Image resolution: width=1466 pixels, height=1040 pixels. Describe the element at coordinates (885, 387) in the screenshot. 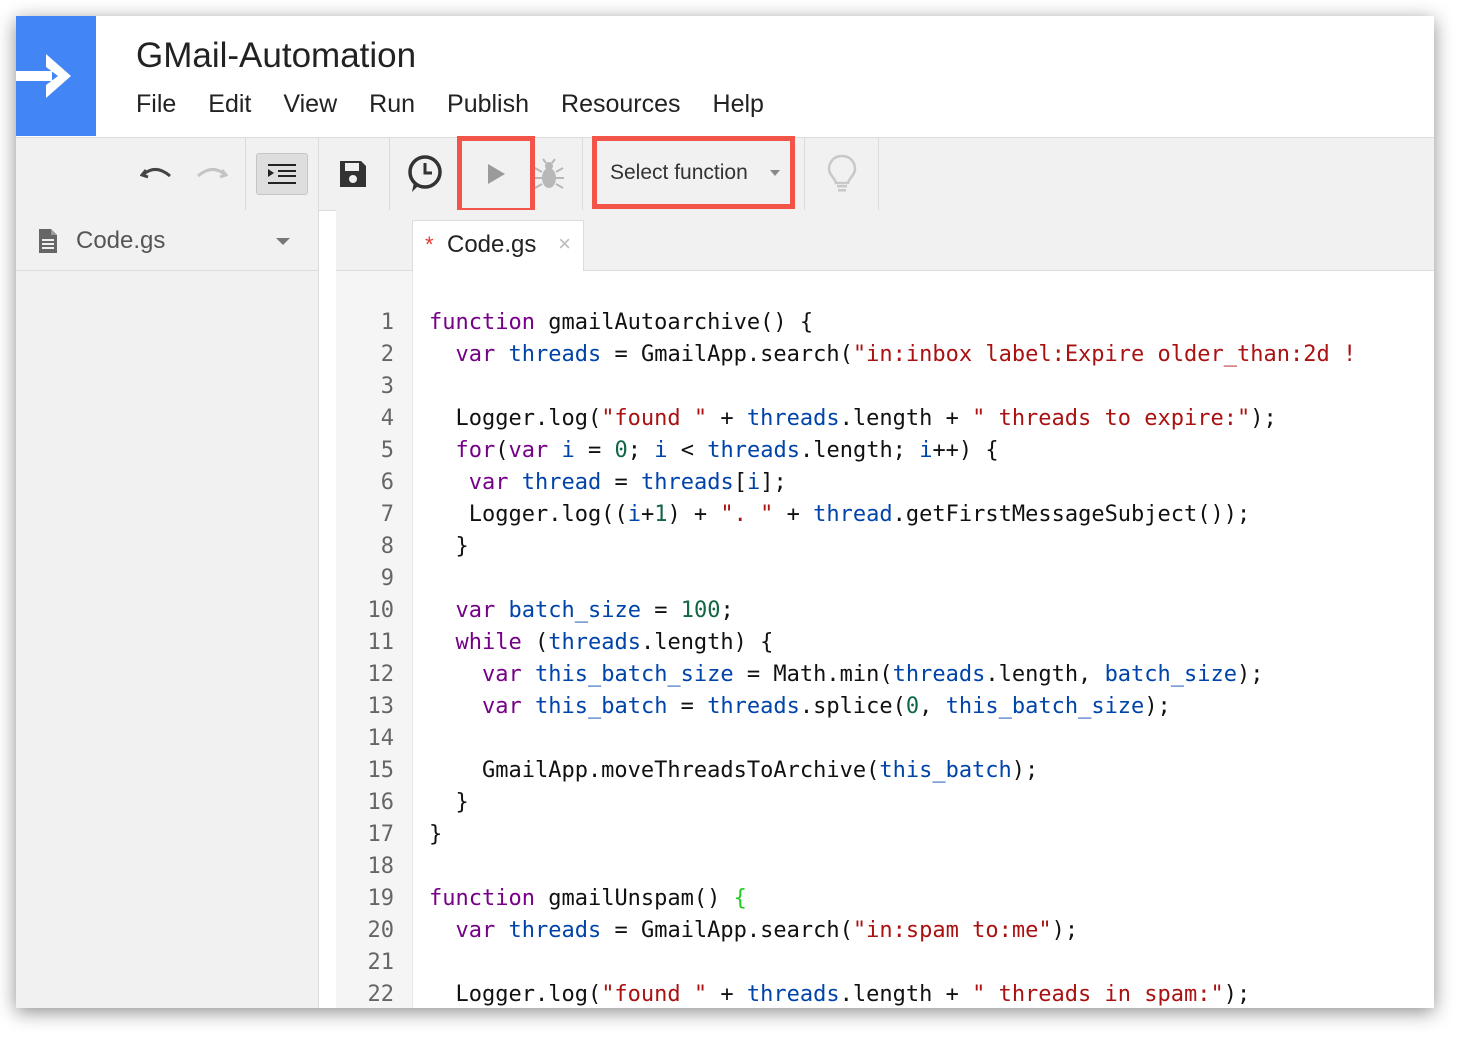

I see `code-line: 3` at that location.